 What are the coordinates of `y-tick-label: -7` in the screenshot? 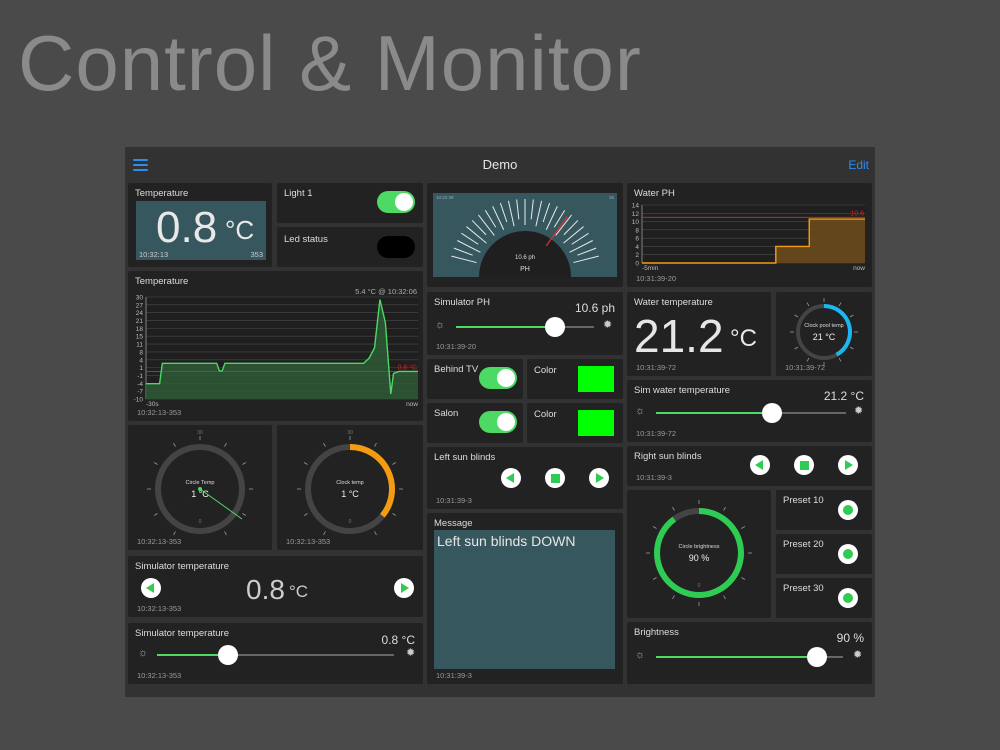 It's located at (140, 392).